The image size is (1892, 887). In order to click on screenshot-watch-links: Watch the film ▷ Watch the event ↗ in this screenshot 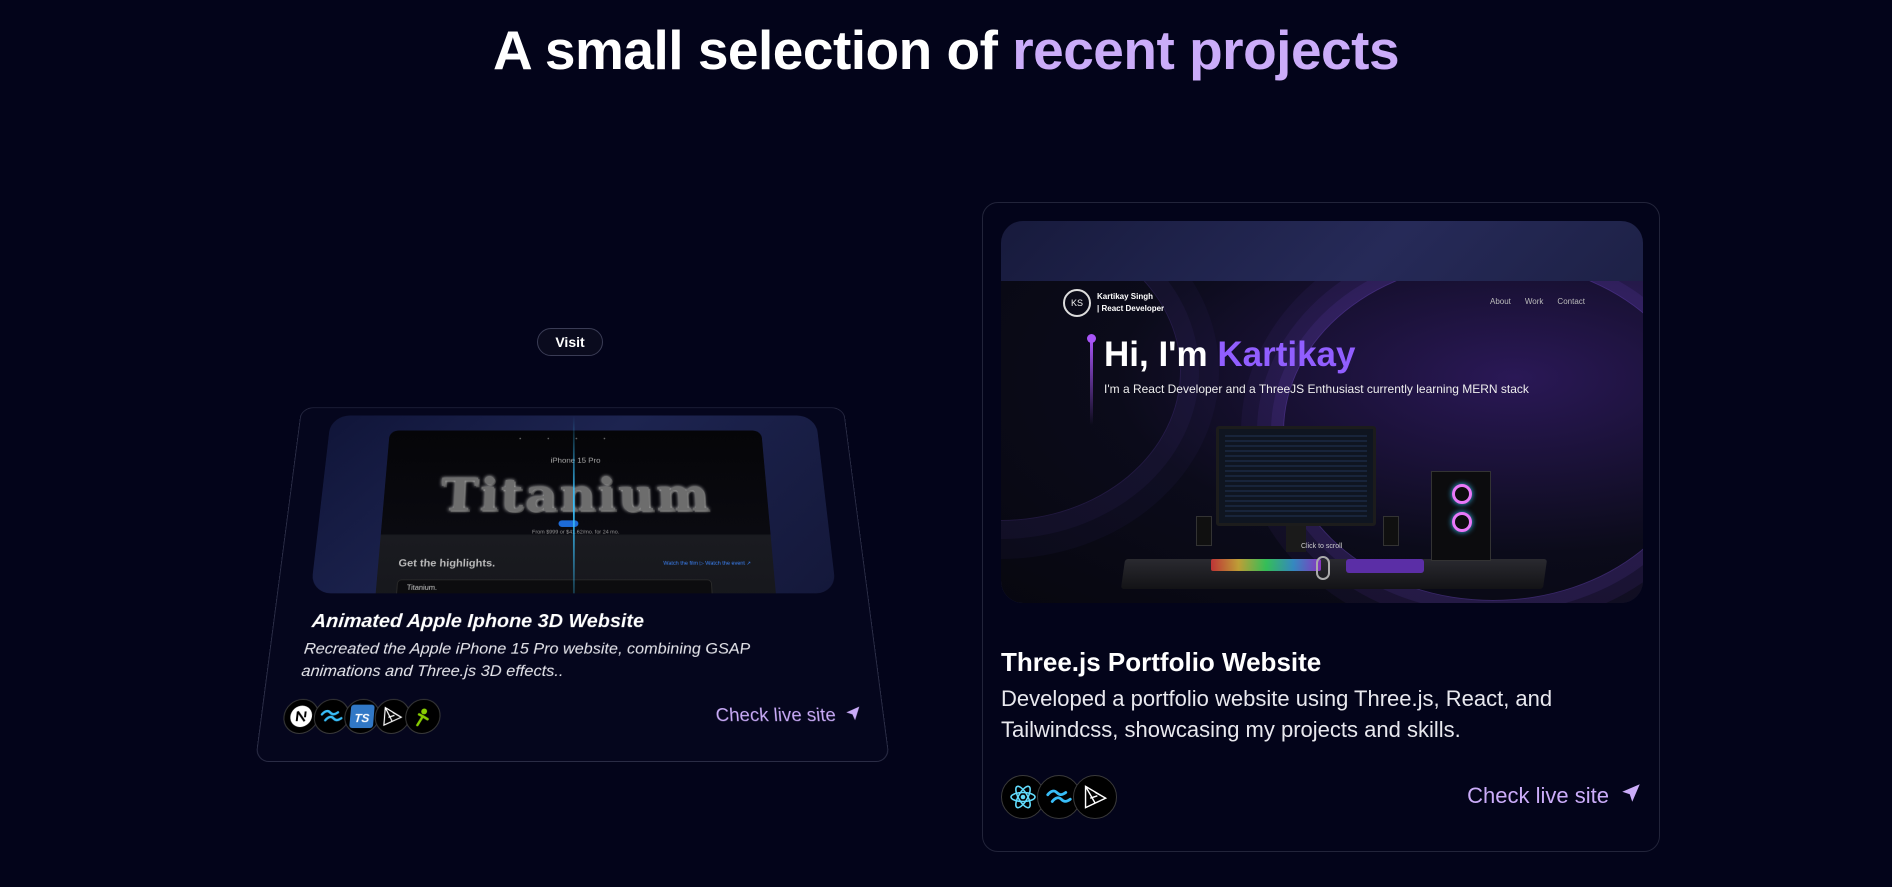, I will do `click(707, 564)`.